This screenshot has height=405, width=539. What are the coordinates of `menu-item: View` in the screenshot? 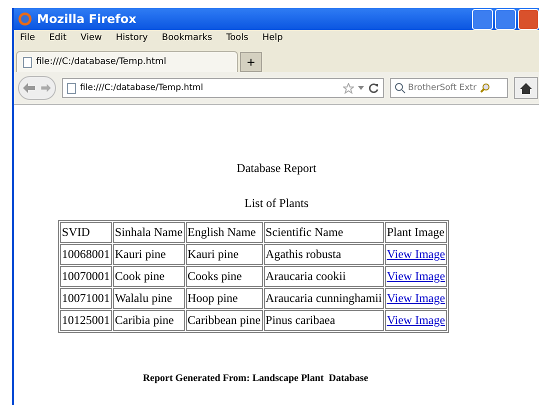 It's located at (91, 38).